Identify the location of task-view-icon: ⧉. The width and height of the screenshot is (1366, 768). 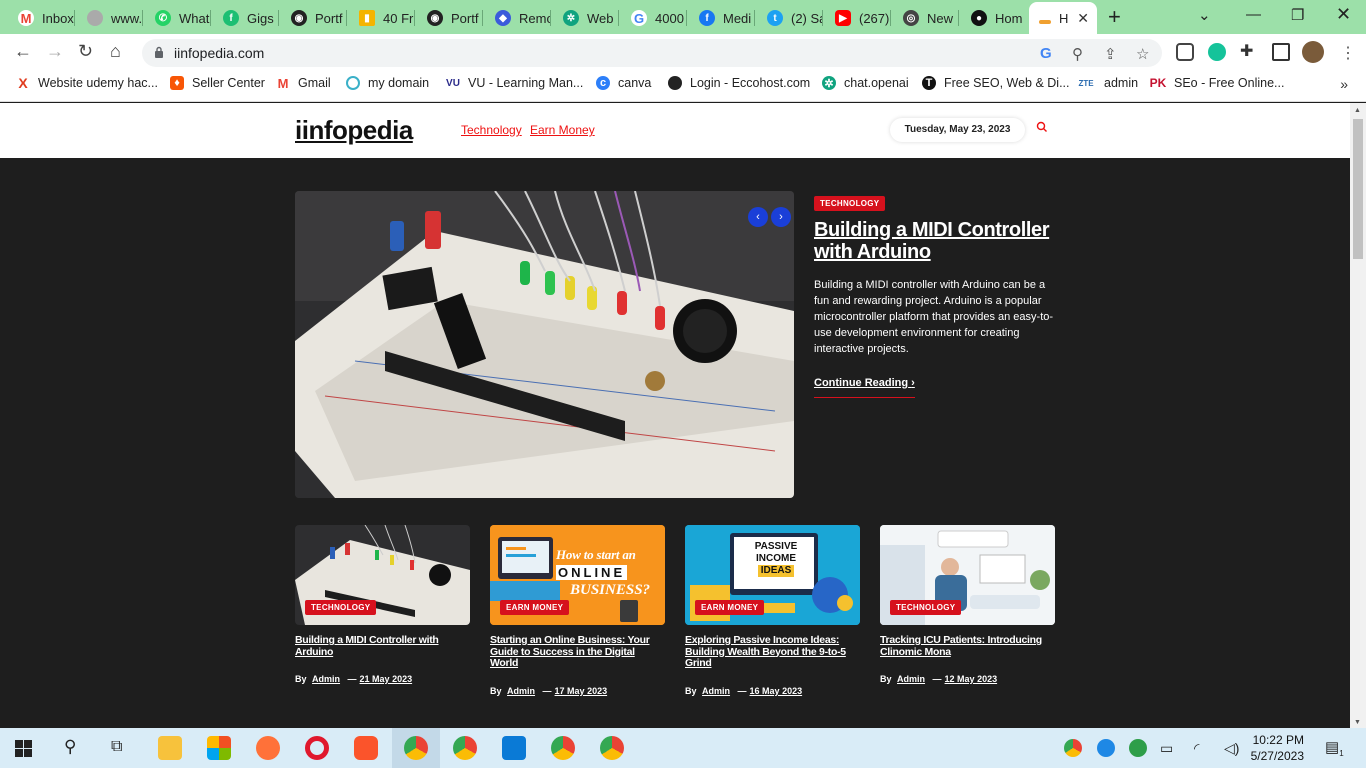
(116, 747).